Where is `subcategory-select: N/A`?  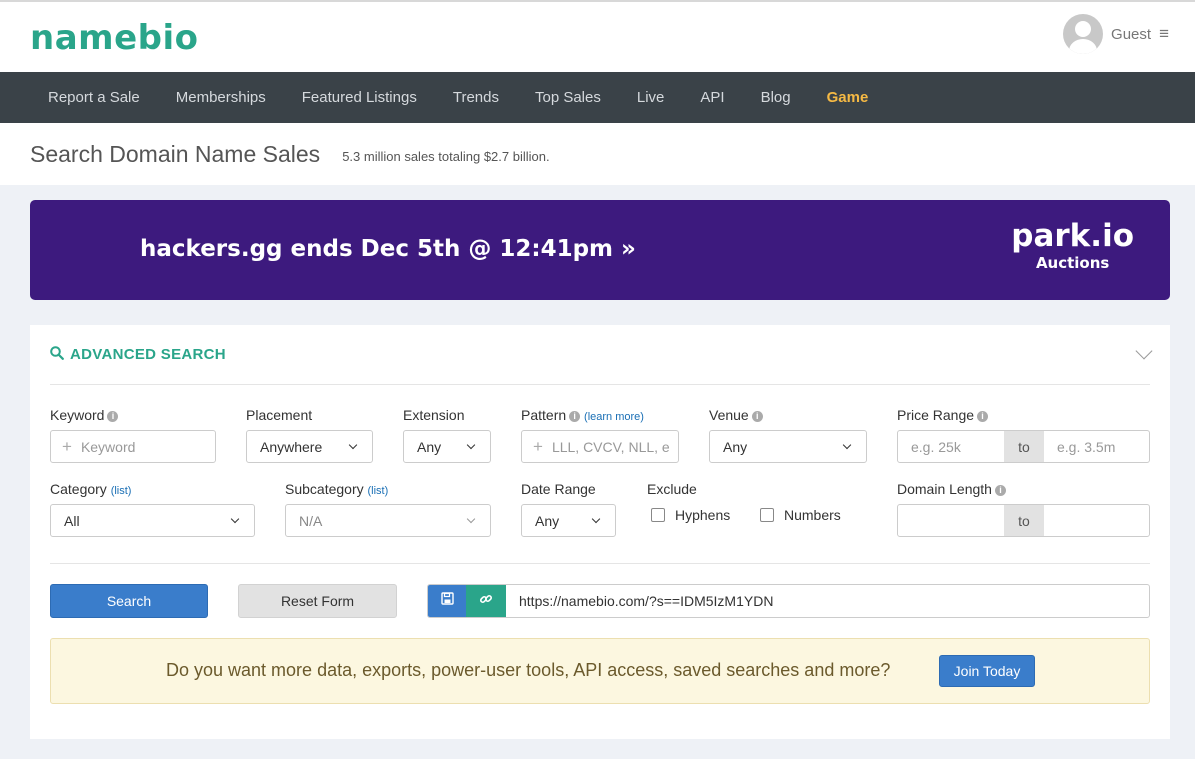
subcategory-select: N/A is located at coordinates (388, 520).